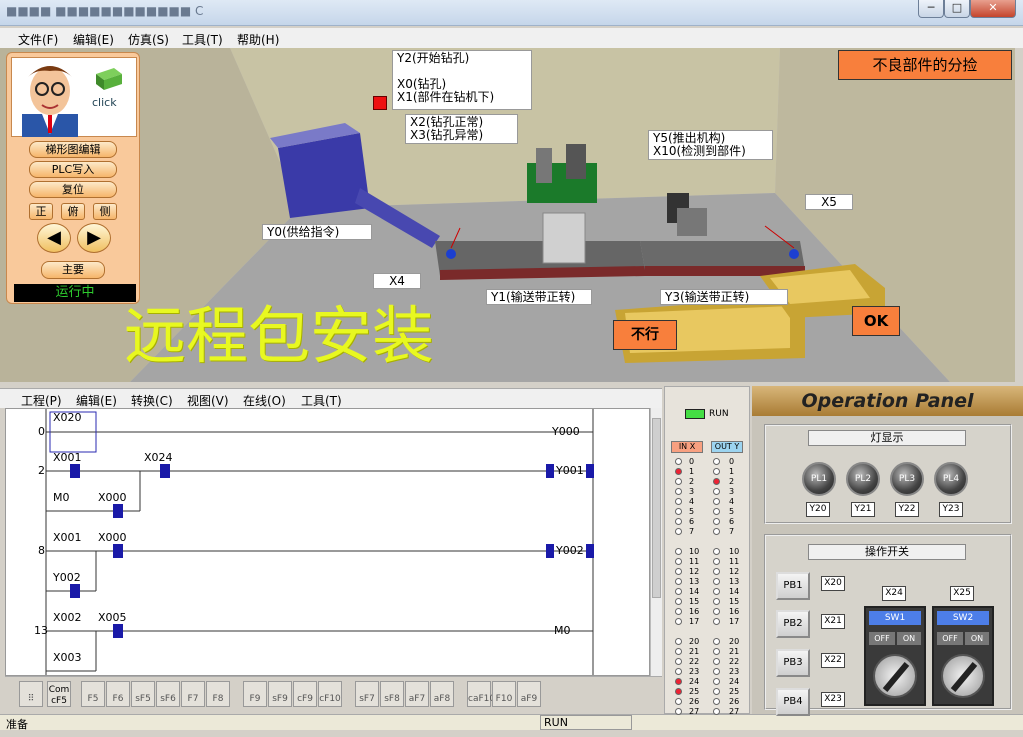  I want to click on sw1-switch: SW1 OFF ON, so click(895, 656).